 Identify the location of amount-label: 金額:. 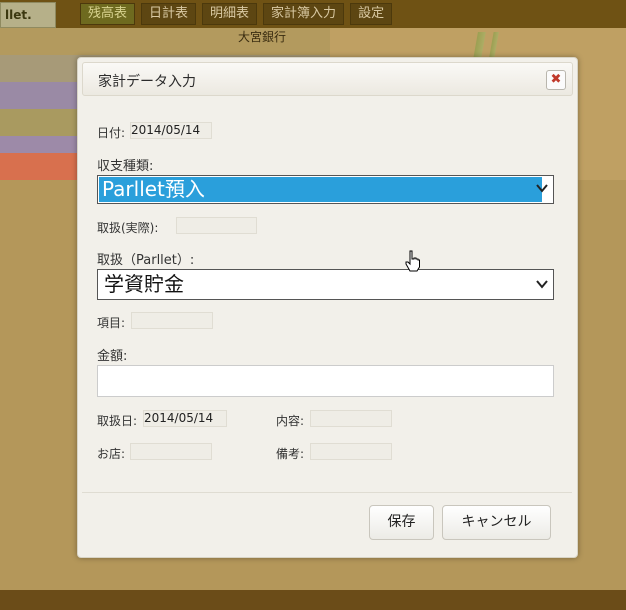
(112, 356).